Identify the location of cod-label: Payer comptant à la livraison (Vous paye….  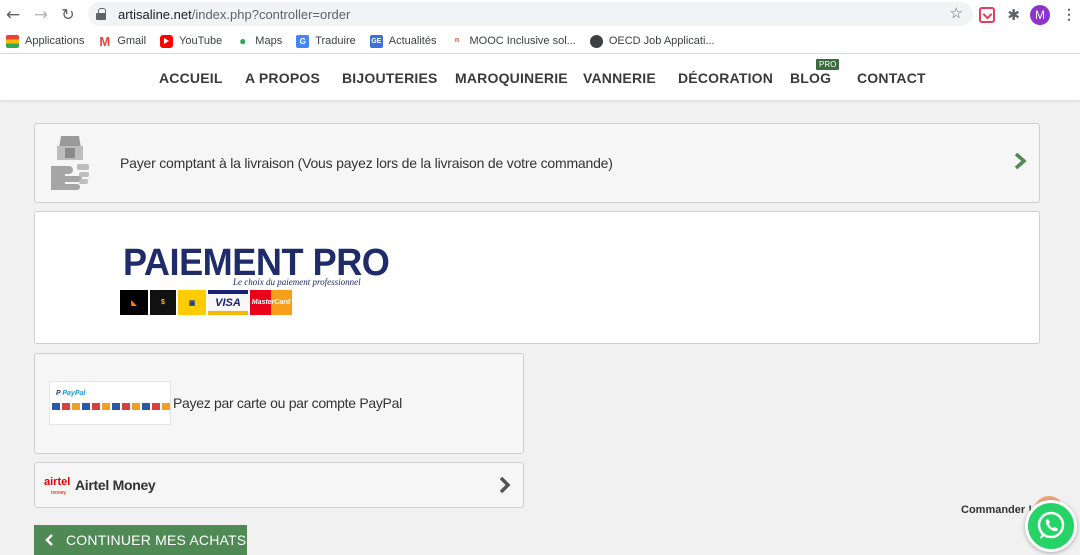
(366, 163).